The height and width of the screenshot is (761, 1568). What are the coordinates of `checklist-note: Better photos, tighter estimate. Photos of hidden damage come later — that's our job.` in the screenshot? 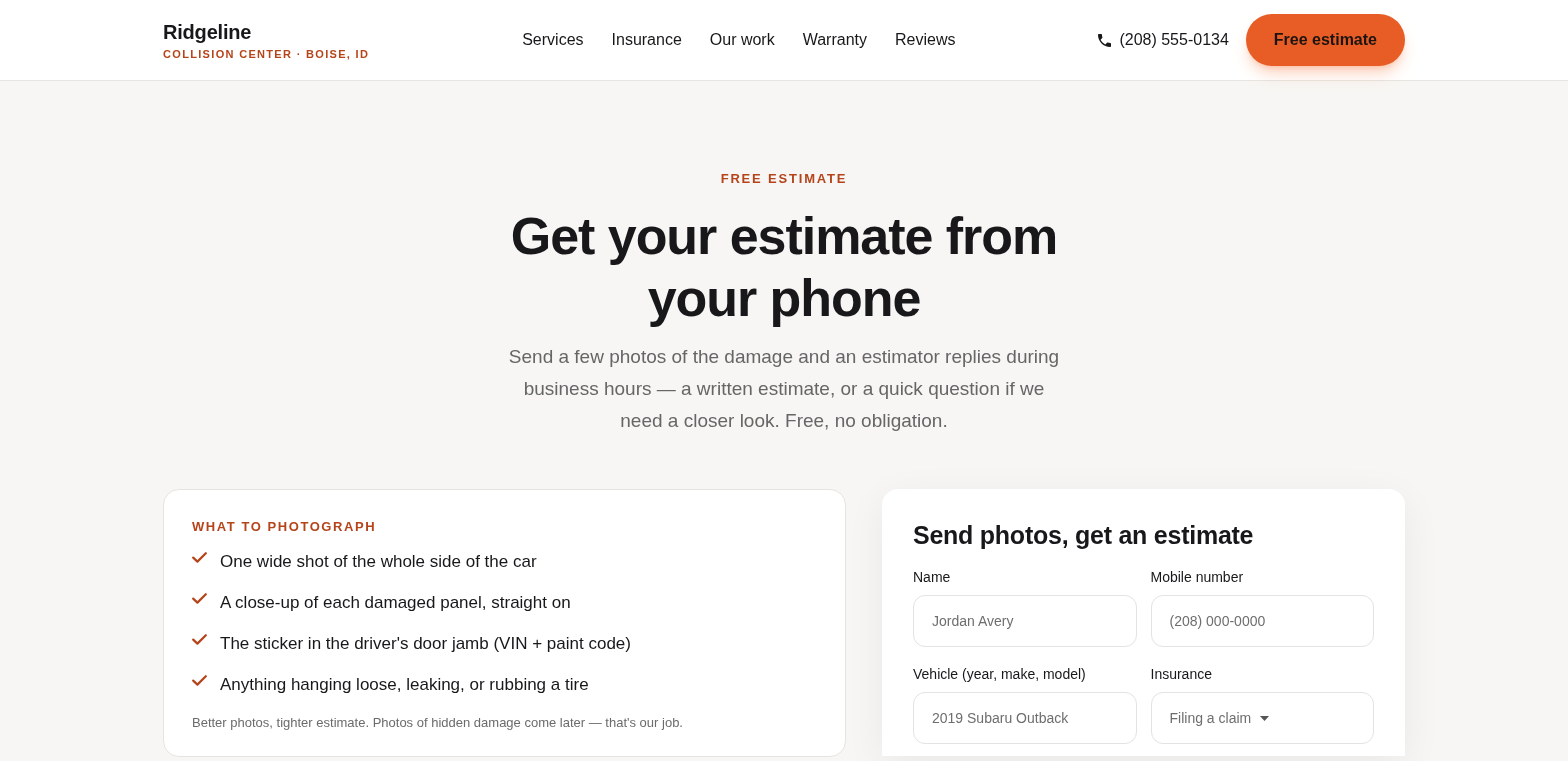 It's located at (438, 723).